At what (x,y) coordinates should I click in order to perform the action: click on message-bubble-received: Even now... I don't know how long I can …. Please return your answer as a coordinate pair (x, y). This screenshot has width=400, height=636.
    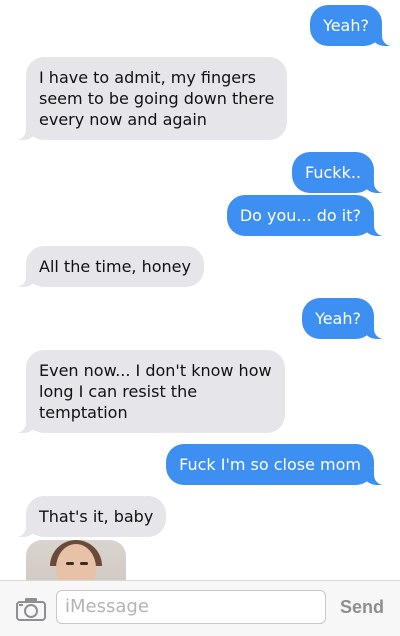
    Looking at the image, I should click on (145, 391).